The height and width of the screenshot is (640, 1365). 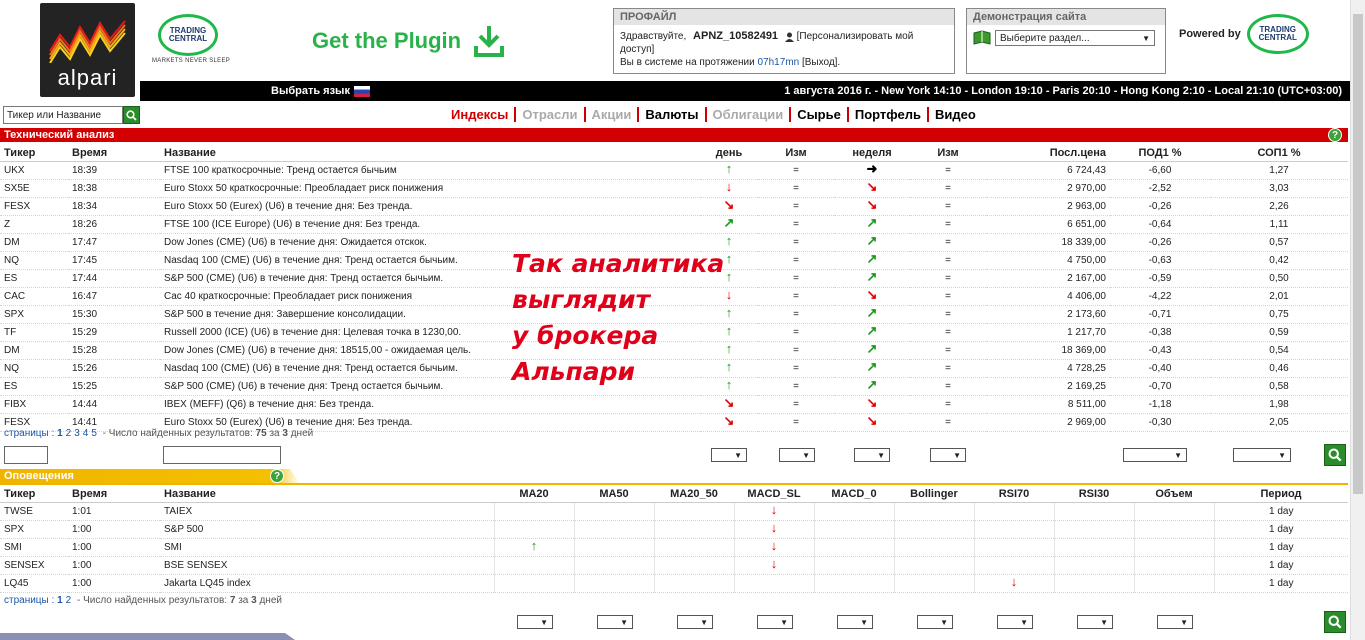 What do you see at coordinates (86, 433) in the screenshot?
I see `page-link: 4` at bounding box center [86, 433].